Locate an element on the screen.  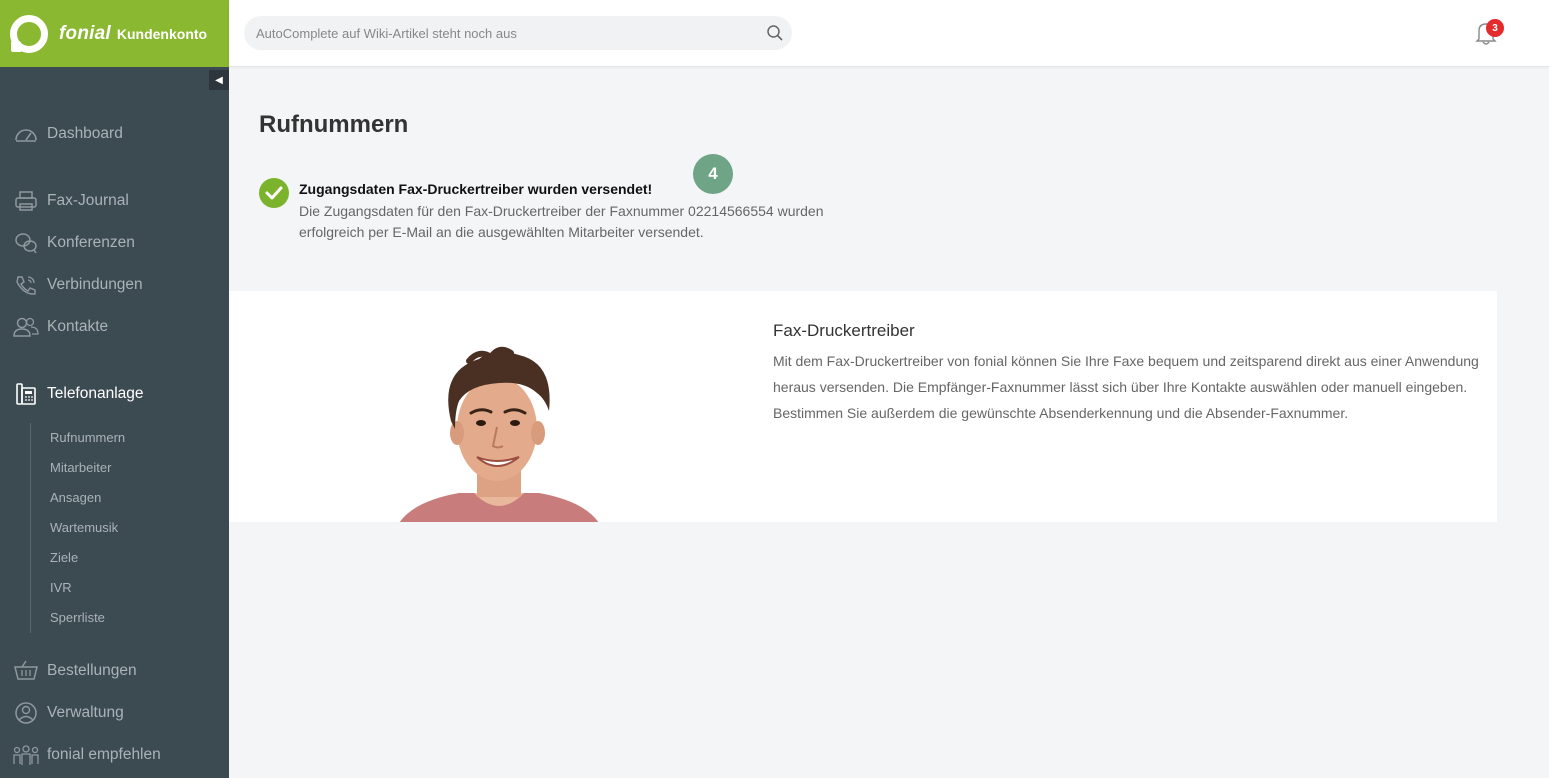
sidebar-item-fax-journal: Fax-Journal is located at coordinates (114, 201).